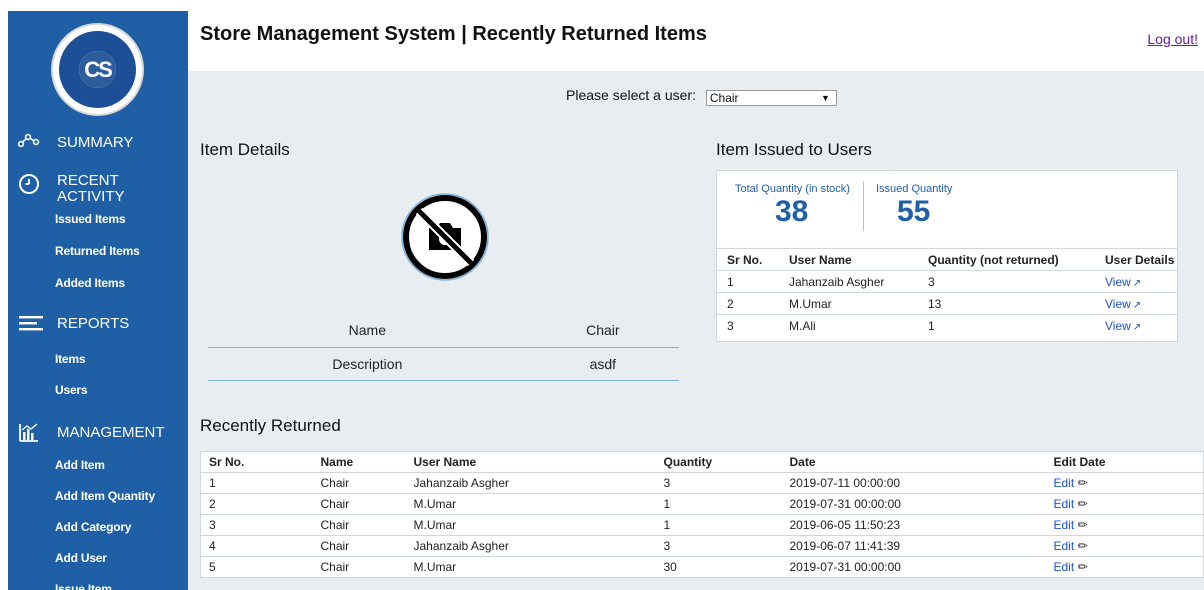  What do you see at coordinates (245, 149) in the screenshot?
I see `item-details-title: Item Details` at bounding box center [245, 149].